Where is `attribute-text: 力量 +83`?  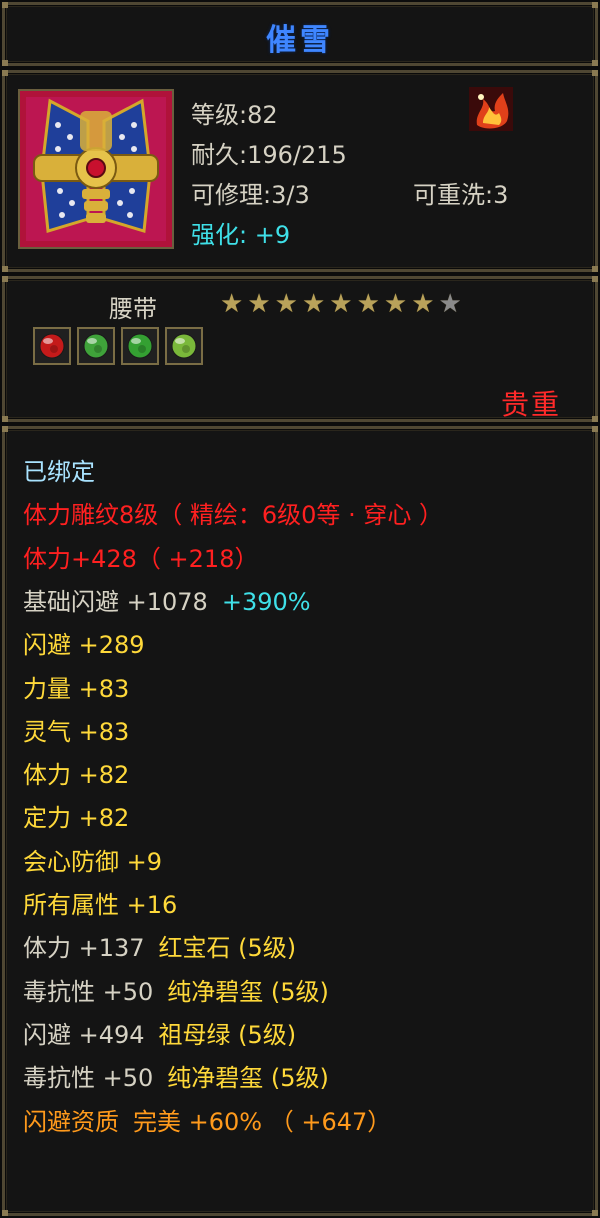
attribute-text: 力量 +83 is located at coordinates (76, 689).